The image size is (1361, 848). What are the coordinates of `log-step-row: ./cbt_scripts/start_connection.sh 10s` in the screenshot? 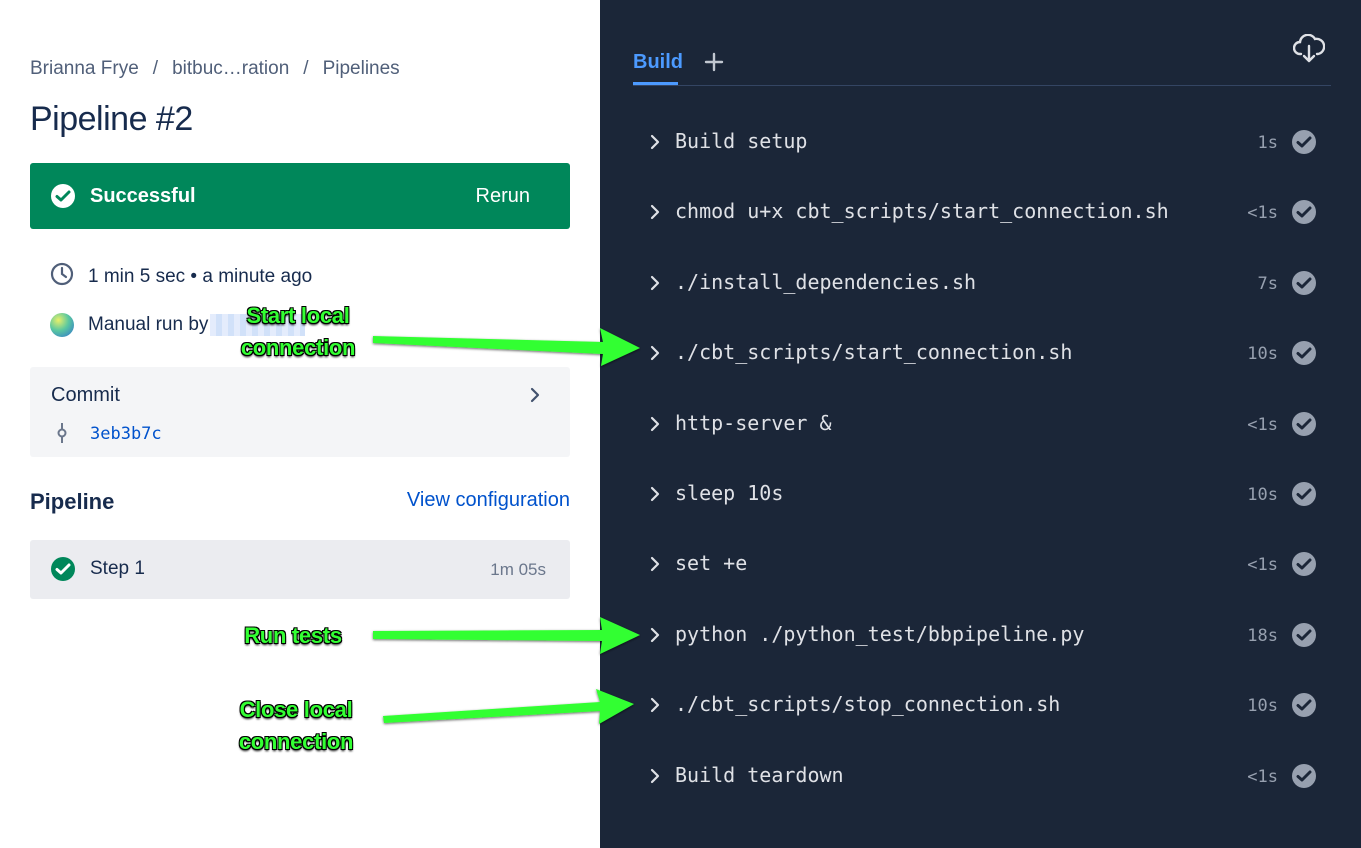 It's located at (980, 354).